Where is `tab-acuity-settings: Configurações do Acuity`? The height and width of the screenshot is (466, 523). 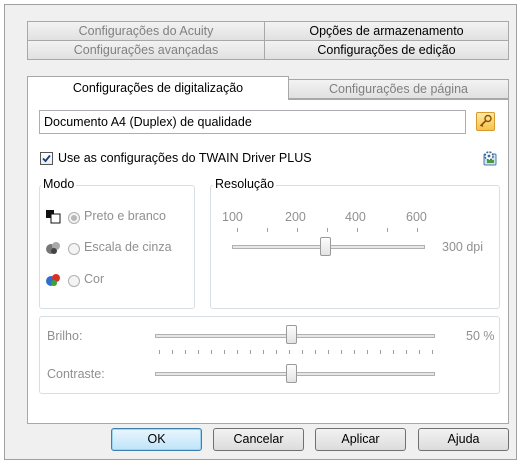
tab-acuity-settings: Configurações do Acuity is located at coordinates (146, 31).